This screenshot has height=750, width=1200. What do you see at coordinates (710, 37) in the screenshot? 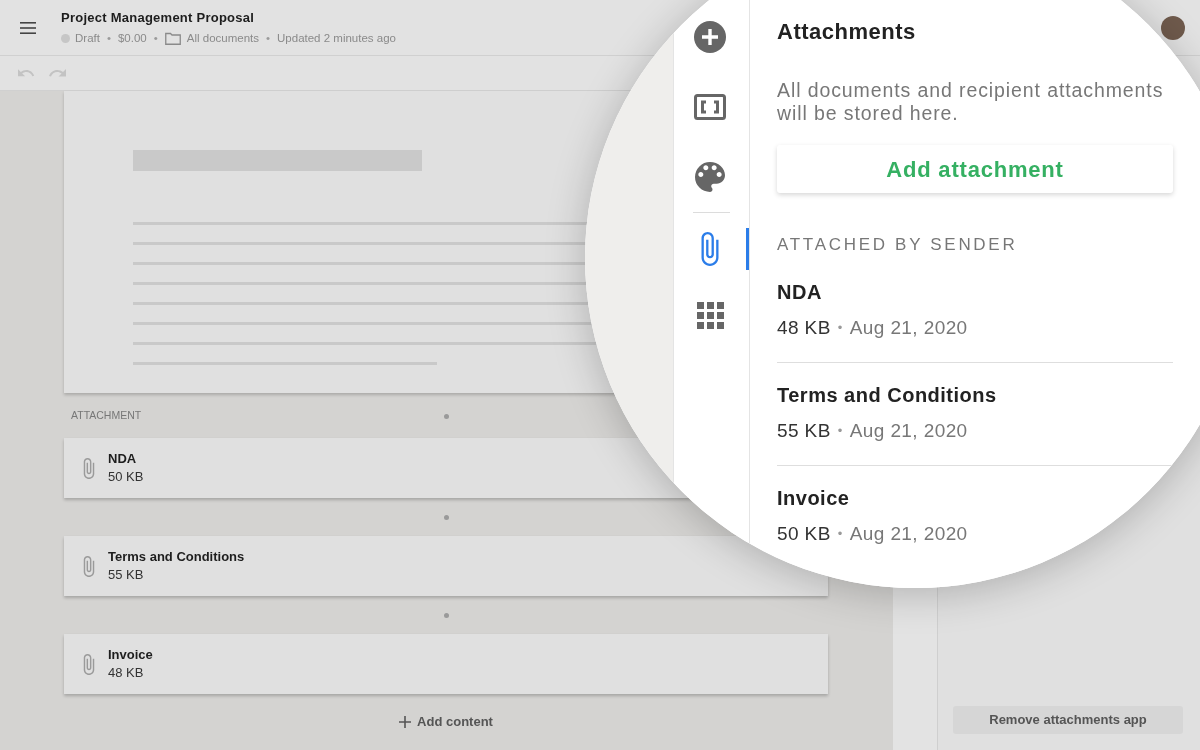
I see `plus-circle-icon` at bounding box center [710, 37].